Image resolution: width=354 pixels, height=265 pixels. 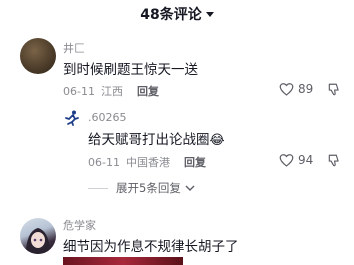 What do you see at coordinates (171, 15) in the screenshot?
I see `comment-count-title: 48条评论` at bounding box center [171, 15].